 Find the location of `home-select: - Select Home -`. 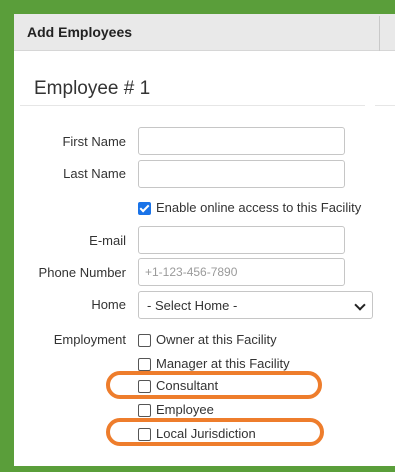

home-select: - Select Home - is located at coordinates (255, 305).